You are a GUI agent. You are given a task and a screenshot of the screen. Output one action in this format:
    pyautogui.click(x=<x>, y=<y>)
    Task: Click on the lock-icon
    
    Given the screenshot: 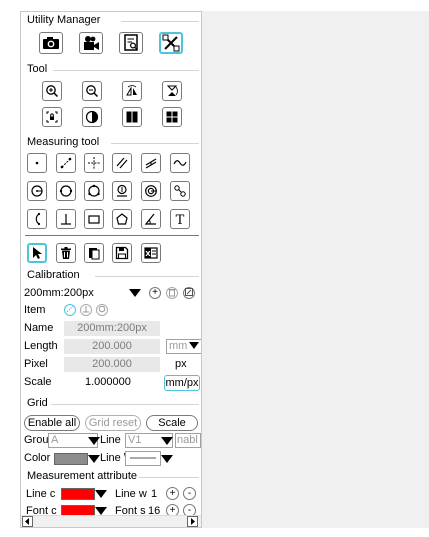 What is the action you would take?
    pyautogui.click(x=52, y=117)
    